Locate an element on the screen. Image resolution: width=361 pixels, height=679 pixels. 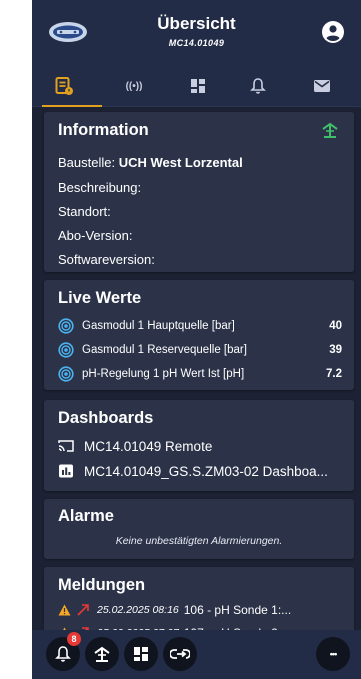
dashboard-item-label: MC14.01049 Remote is located at coordinates (148, 446).